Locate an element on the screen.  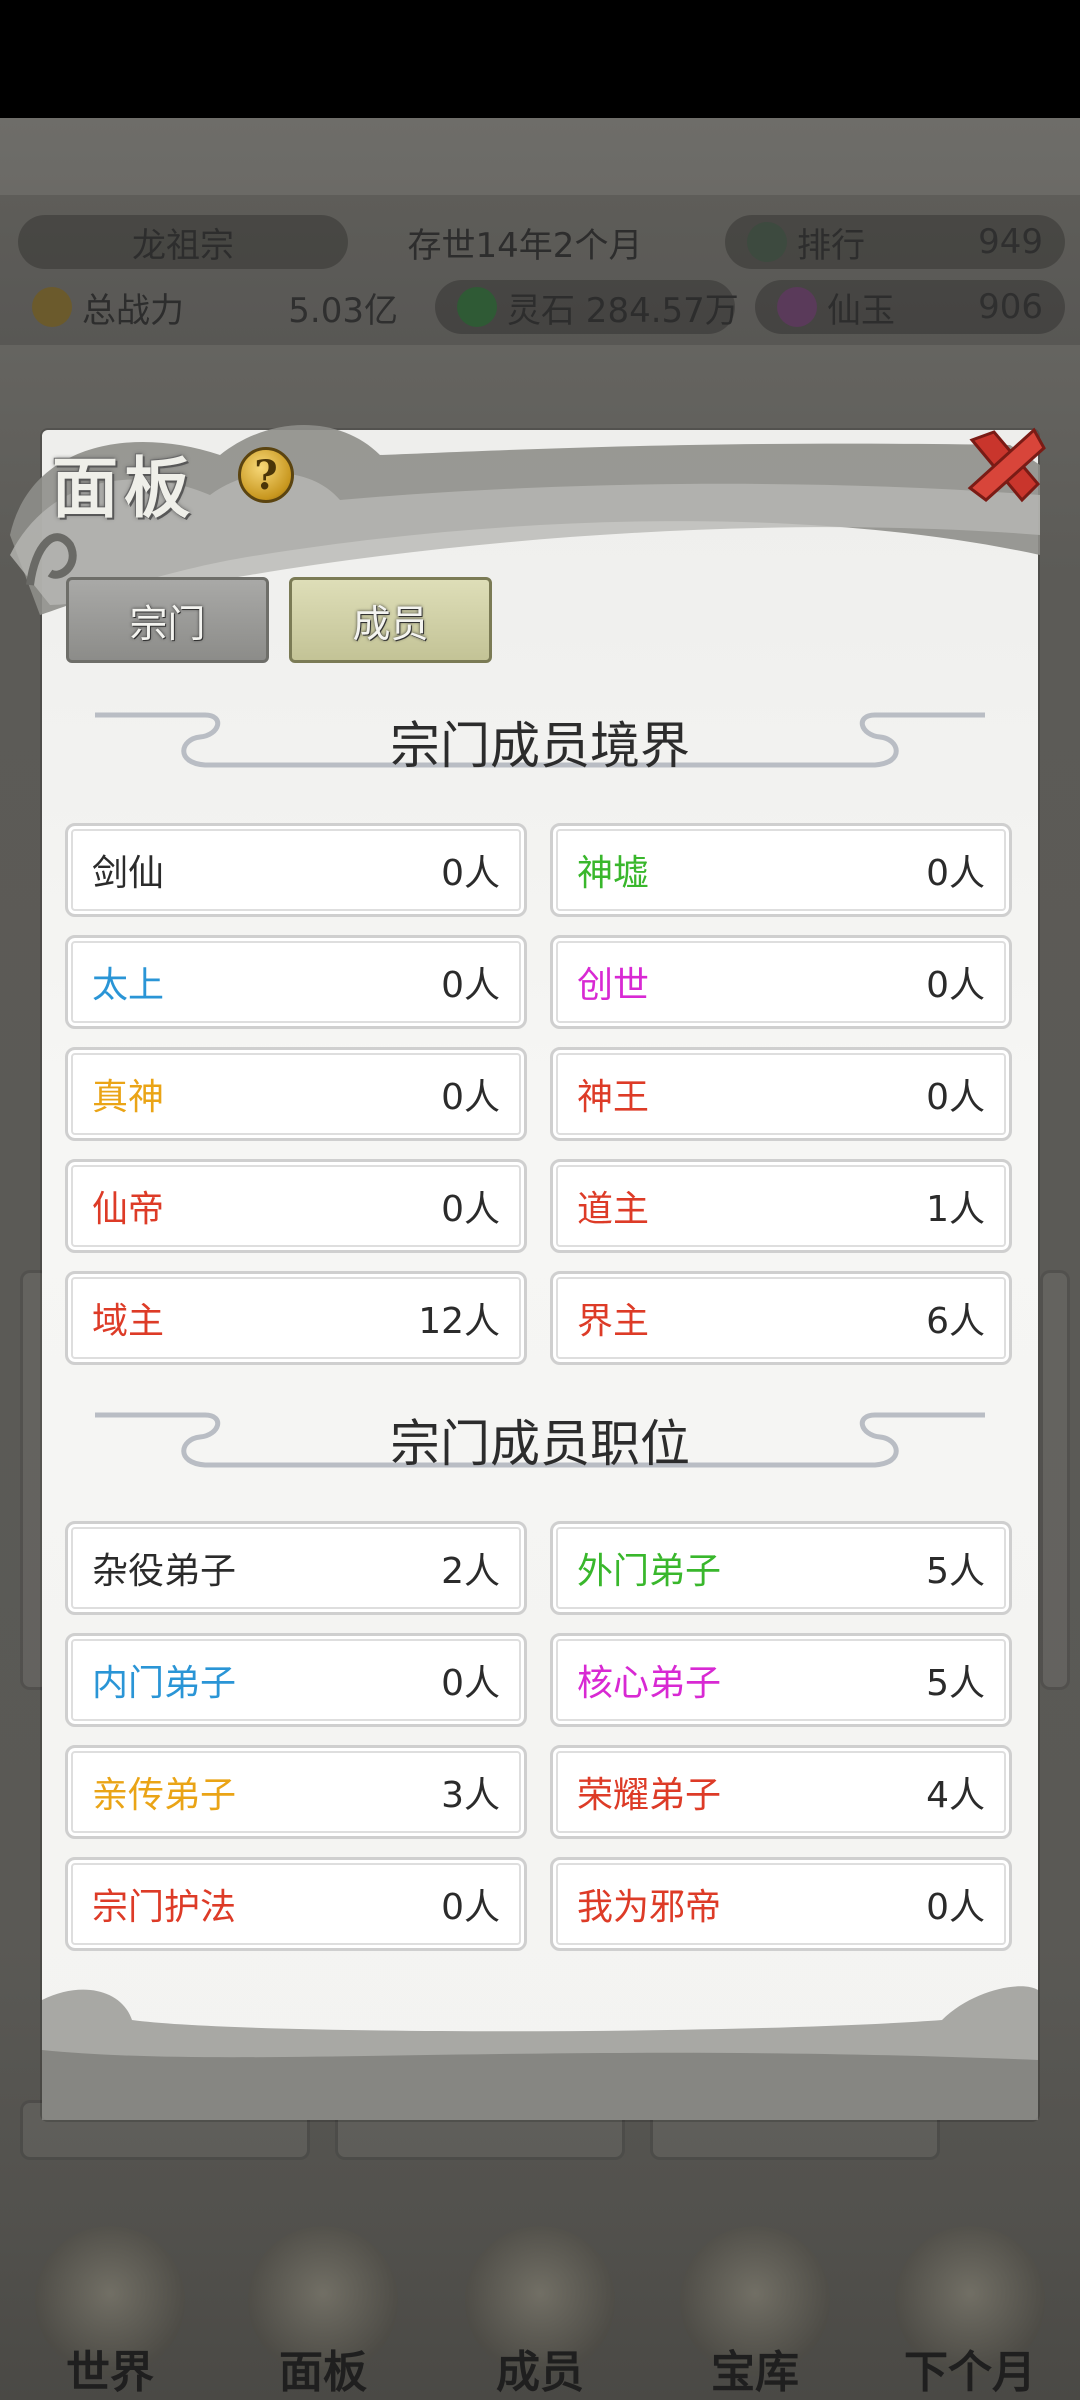
realm-card: 神王 0人 is located at coordinates (781, 1094).